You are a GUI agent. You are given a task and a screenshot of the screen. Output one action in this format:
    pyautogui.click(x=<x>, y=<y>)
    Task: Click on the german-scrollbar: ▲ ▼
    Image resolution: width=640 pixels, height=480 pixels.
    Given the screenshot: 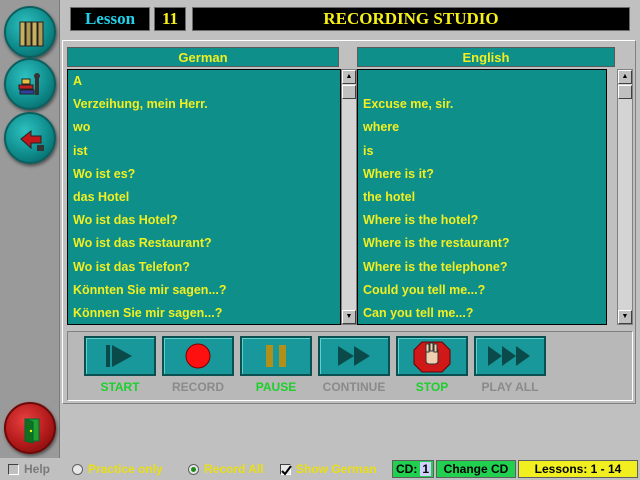 What is the action you would take?
    pyautogui.click(x=349, y=197)
    